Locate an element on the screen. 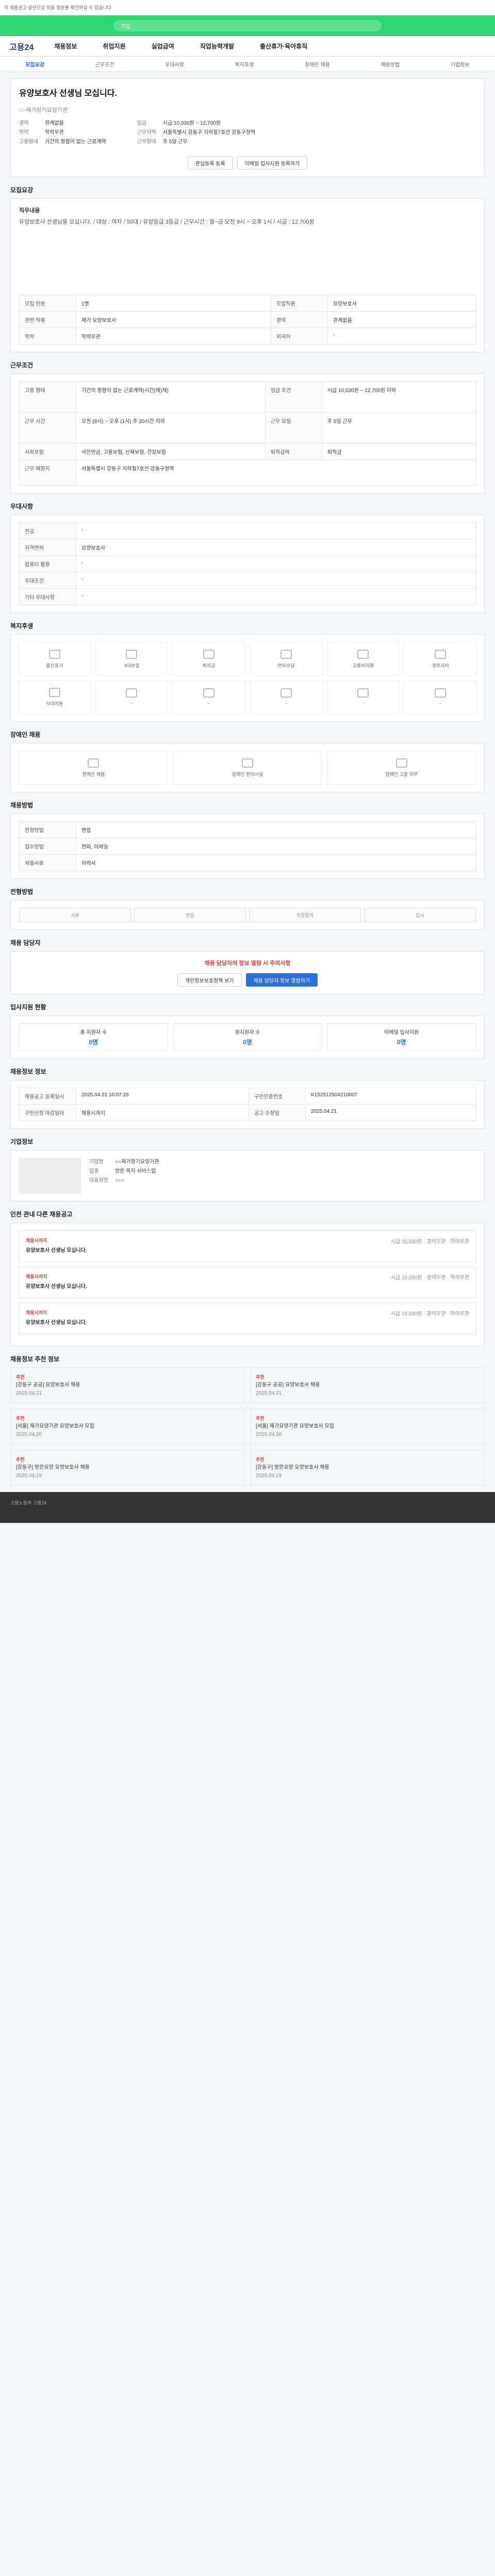  footer: 고용노동부 고용24 is located at coordinates (247, 1508).